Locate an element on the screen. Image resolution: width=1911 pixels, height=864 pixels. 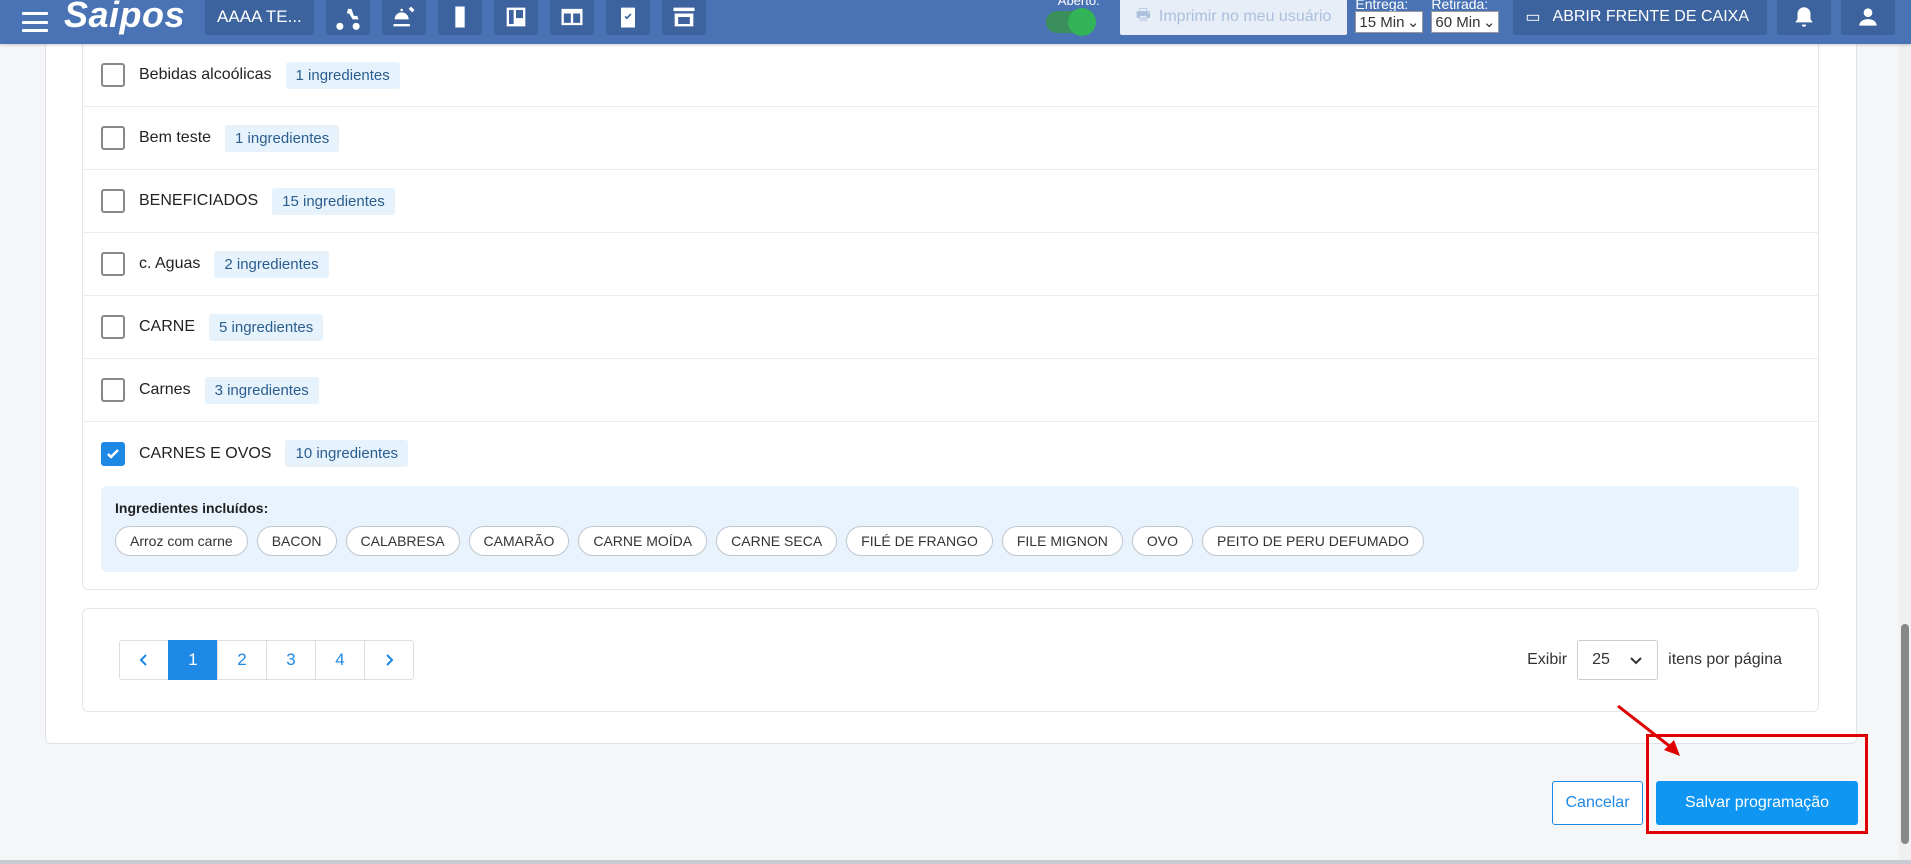
open-cashier-button: ▭ ABRIR FRENTE DE CAIXA is located at coordinates (1640, 17).